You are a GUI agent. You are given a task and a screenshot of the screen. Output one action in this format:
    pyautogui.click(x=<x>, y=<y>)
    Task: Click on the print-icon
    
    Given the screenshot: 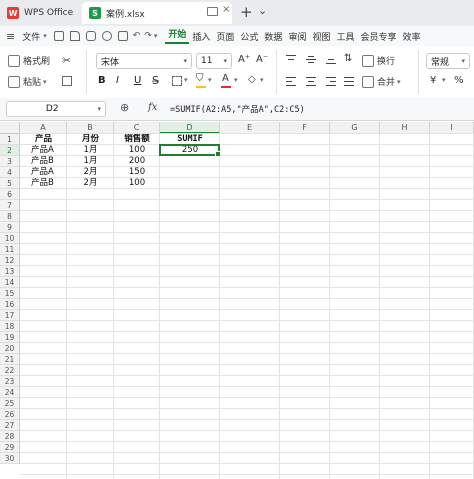 What is the action you would take?
    pyautogui.click(x=90, y=36)
    